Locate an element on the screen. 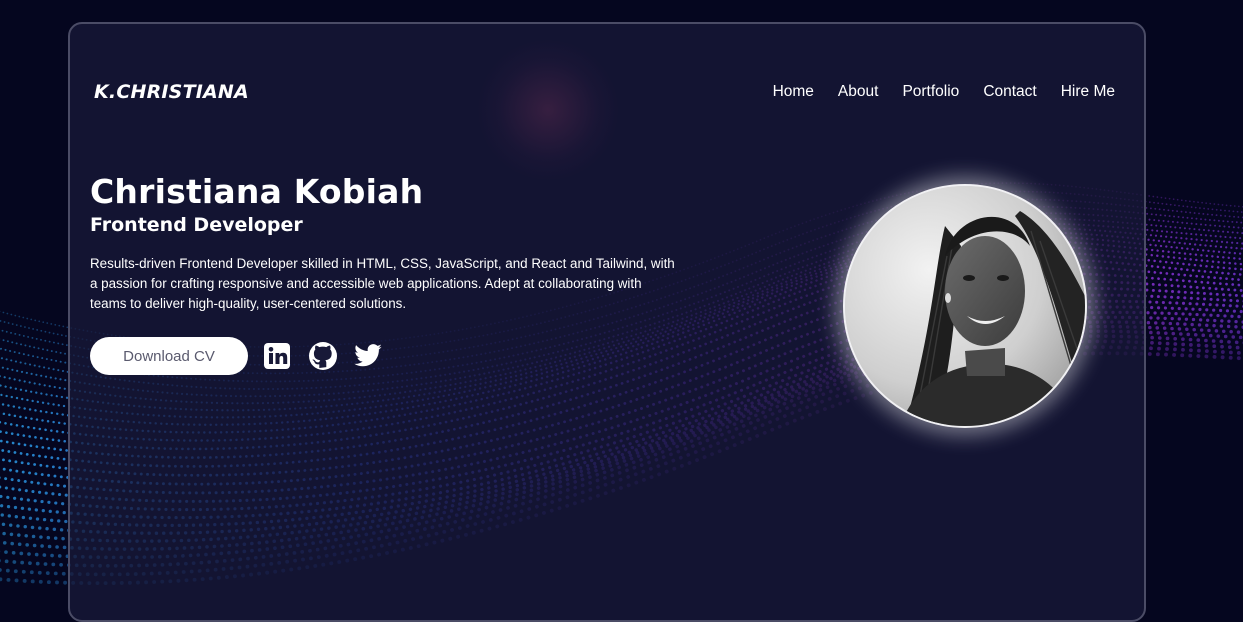  nav-about-link: About is located at coordinates (858, 92).